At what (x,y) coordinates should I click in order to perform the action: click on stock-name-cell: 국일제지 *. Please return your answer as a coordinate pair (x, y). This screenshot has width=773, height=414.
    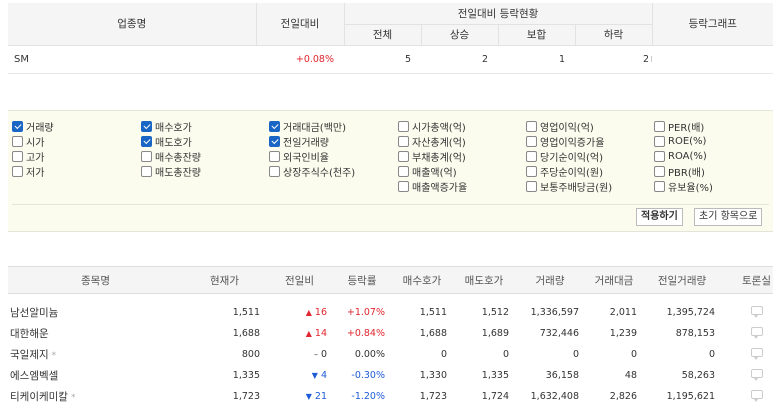
    Looking at the image, I should click on (95, 354).